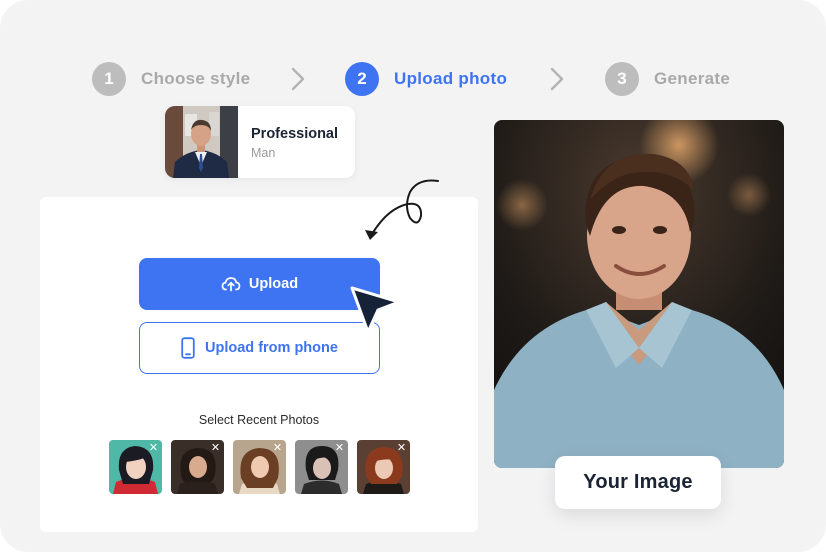  Describe the element at coordinates (188, 348) in the screenshot. I see `phone-icon` at that location.